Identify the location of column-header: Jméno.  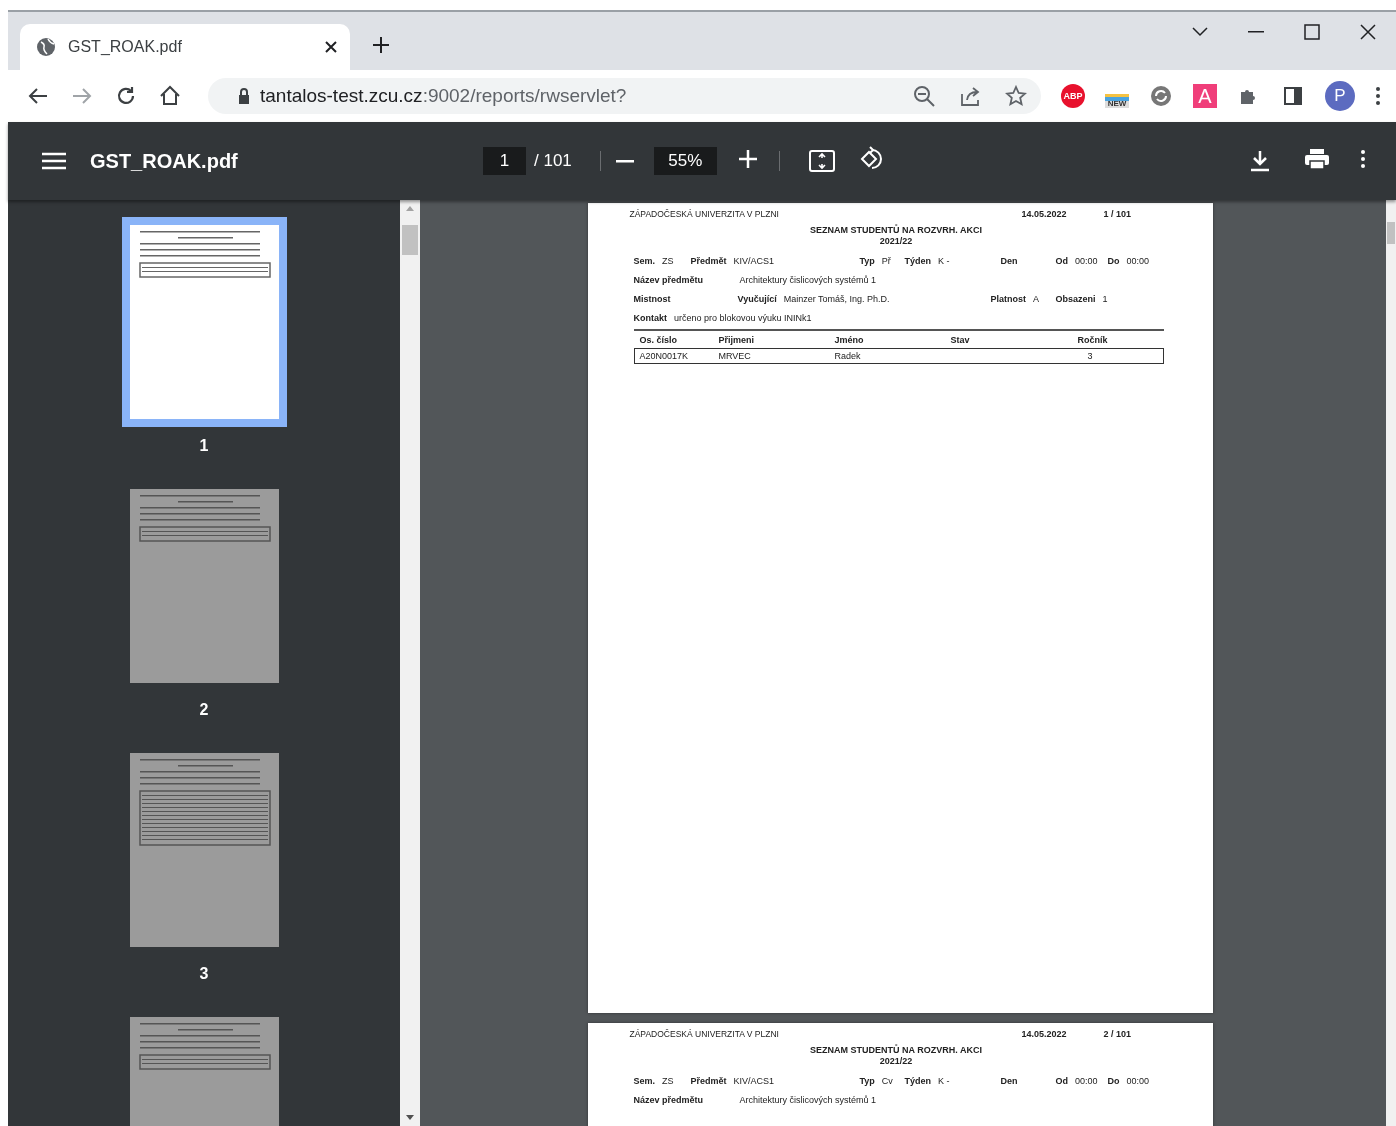
(849, 340).